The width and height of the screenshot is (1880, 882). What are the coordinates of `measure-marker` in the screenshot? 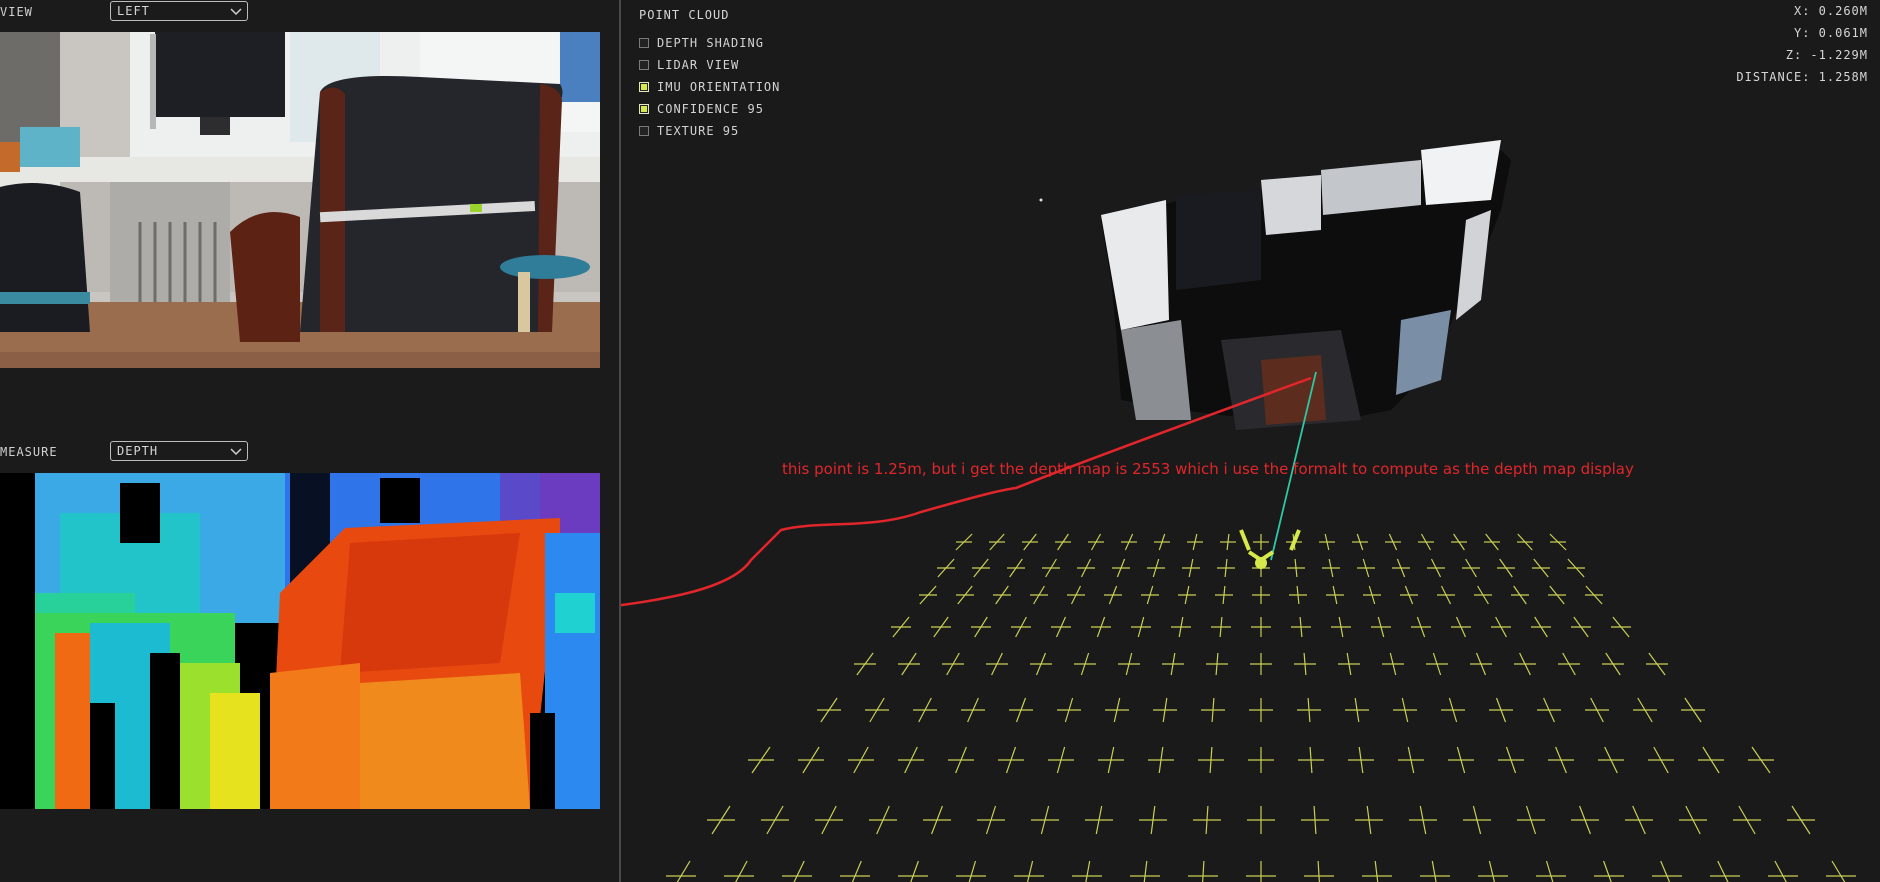 It's located at (1270, 549).